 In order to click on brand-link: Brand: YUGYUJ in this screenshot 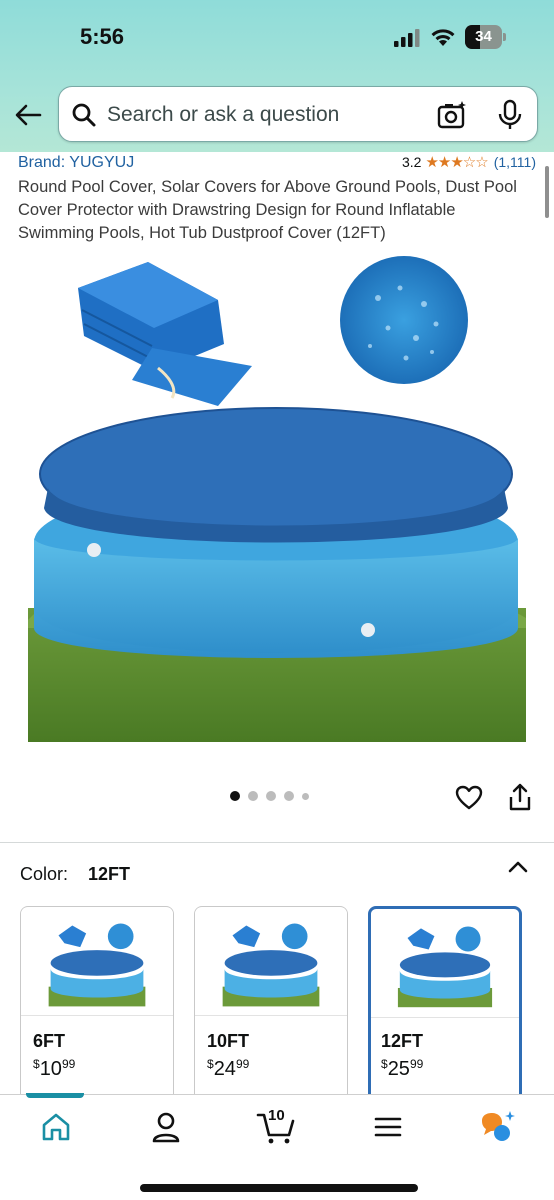, I will do `click(76, 163)`.